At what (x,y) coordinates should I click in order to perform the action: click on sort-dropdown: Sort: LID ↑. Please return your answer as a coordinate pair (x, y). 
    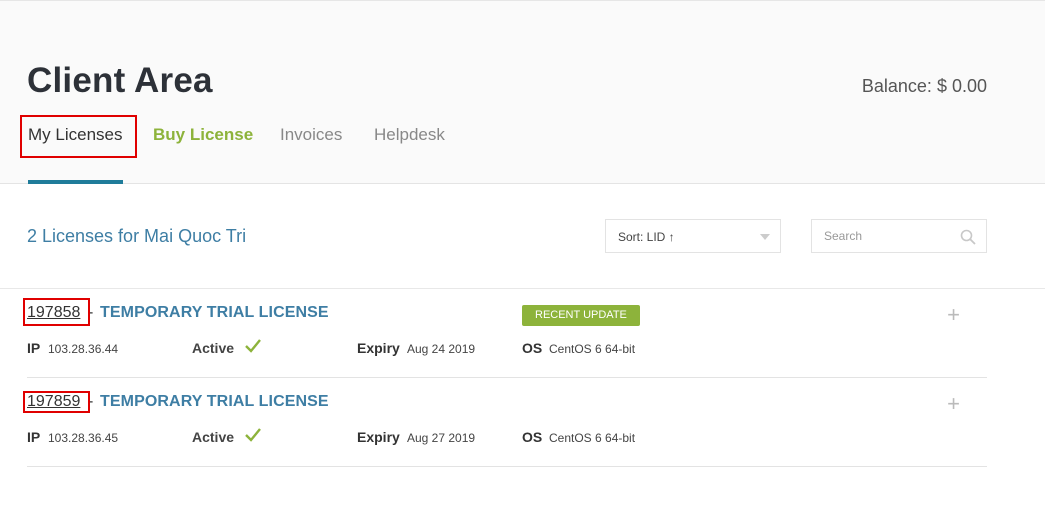
    Looking at the image, I should click on (693, 236).